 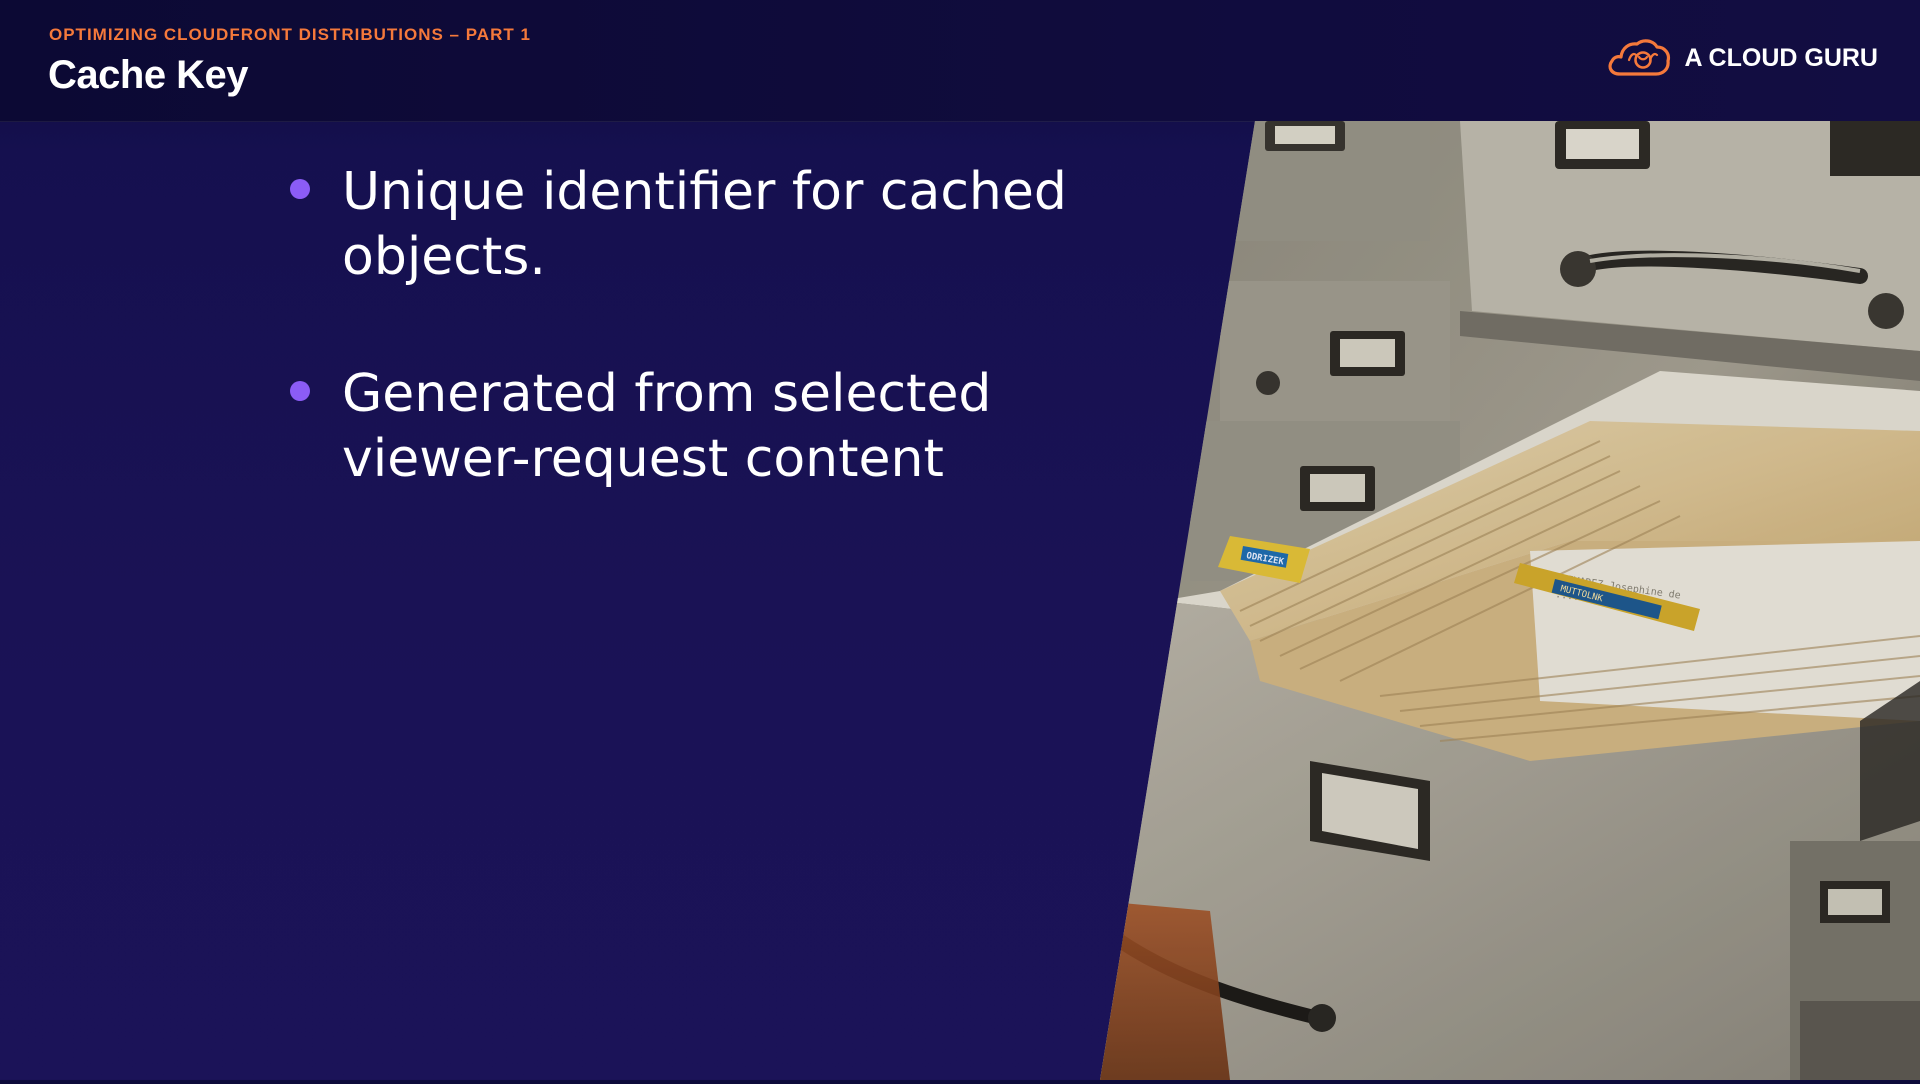 What do you see at coordinates (1640, 57) in the screenshot?
I see `cloud-logo-icon` at bounding box center [1640, 57].